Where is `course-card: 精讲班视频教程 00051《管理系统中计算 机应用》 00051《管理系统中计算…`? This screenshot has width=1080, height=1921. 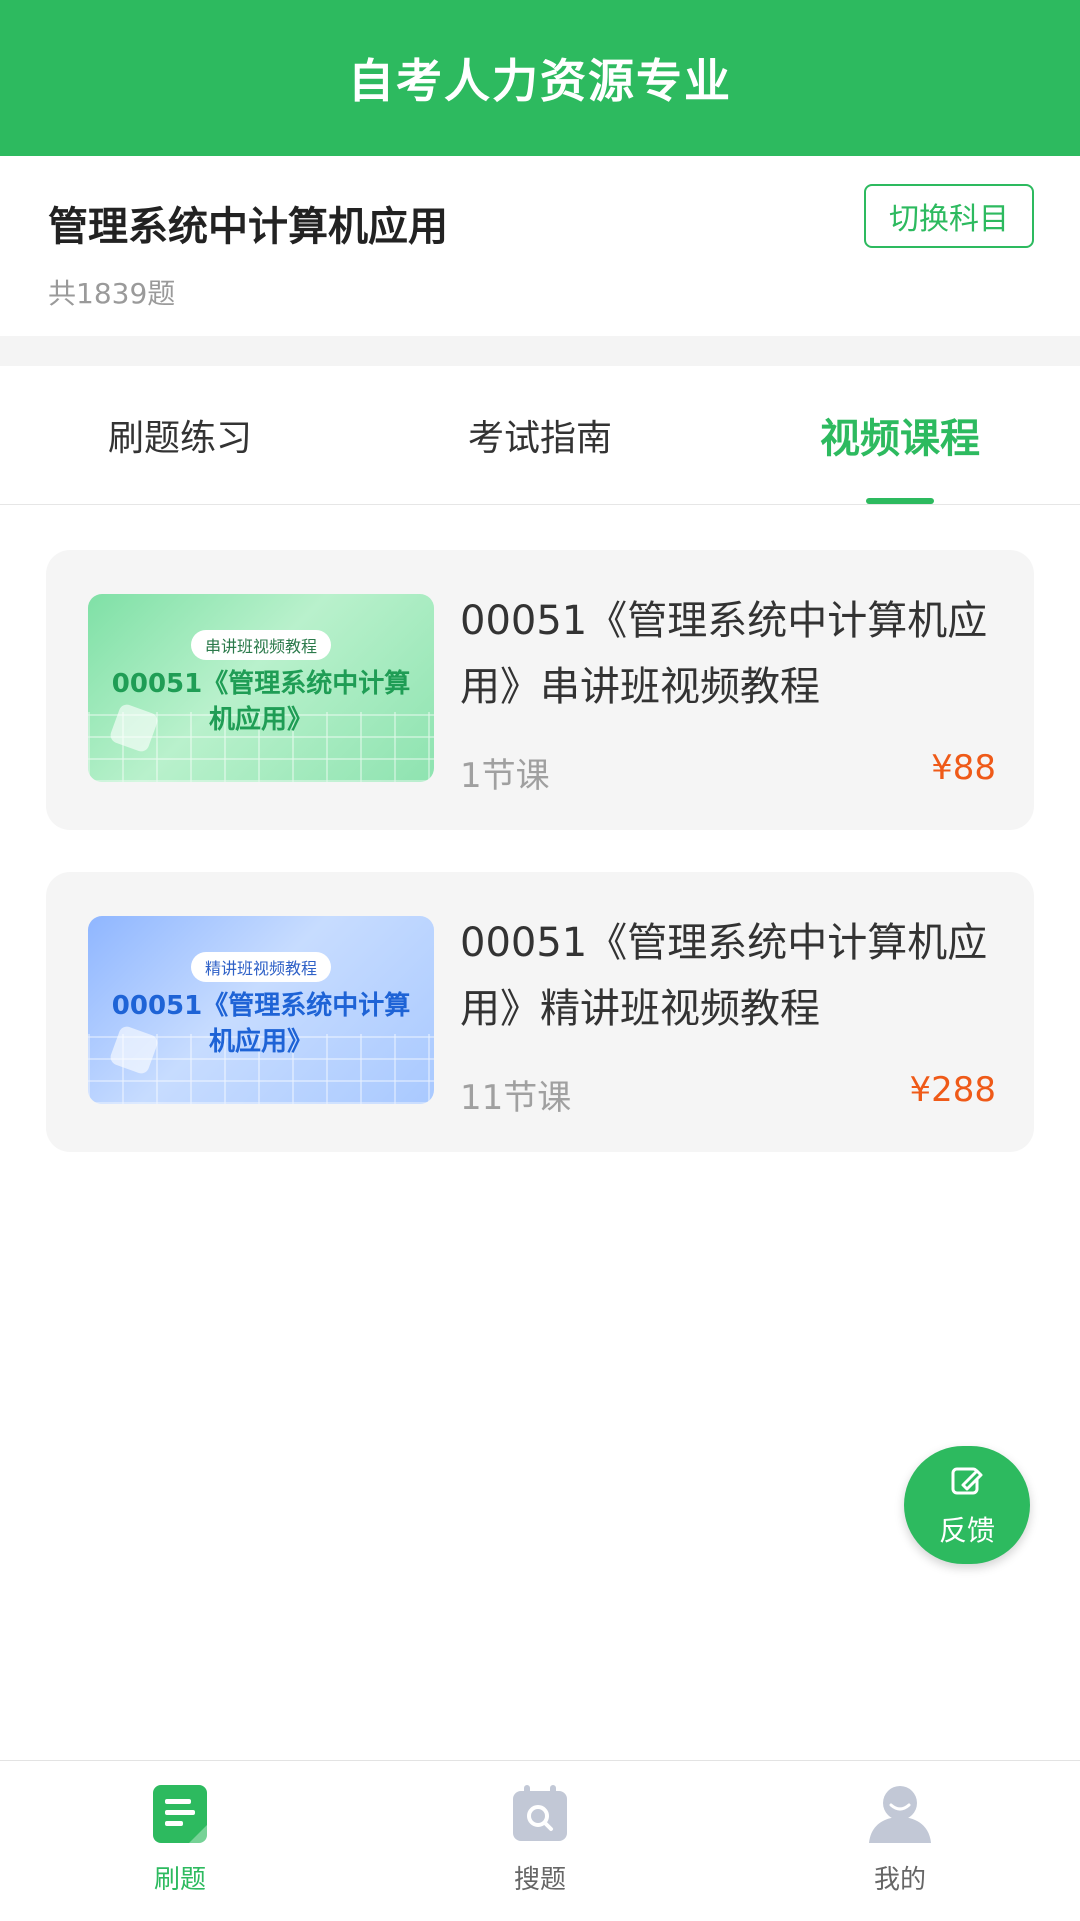 course-card: 精讲班视频教程 00051《管理系统中计算 机应用》 00051《管理系统中计算… is located at coordinates (540, 1012).